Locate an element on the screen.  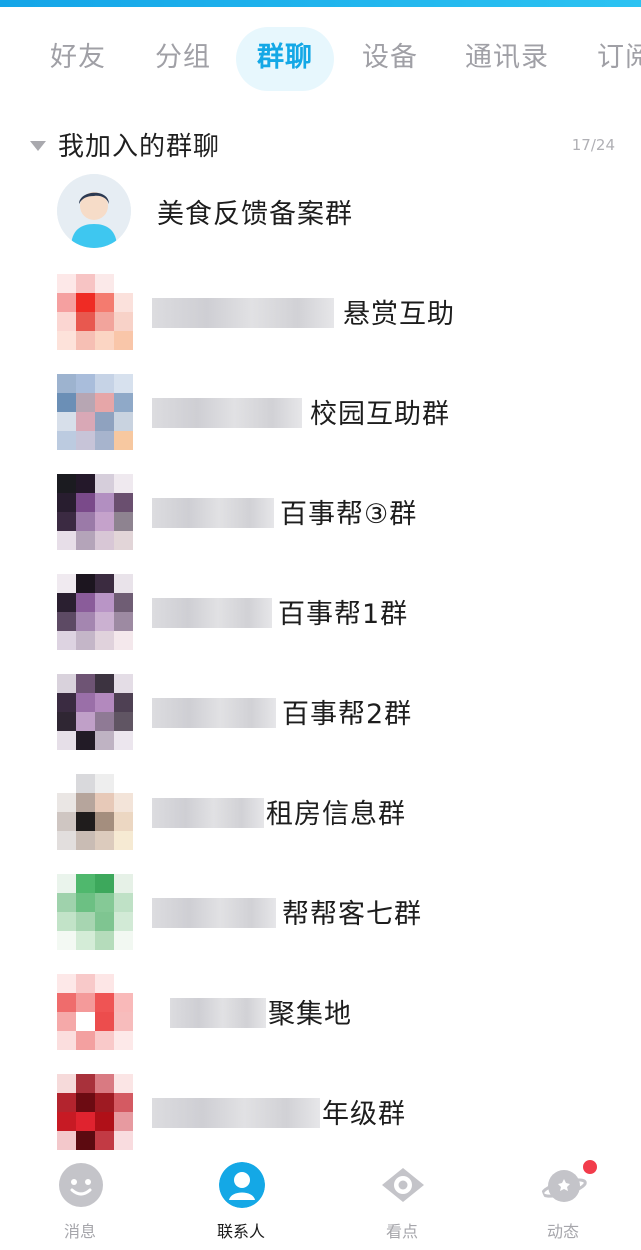
group-name: 聚集地 is located at coordinates (310, 1014).